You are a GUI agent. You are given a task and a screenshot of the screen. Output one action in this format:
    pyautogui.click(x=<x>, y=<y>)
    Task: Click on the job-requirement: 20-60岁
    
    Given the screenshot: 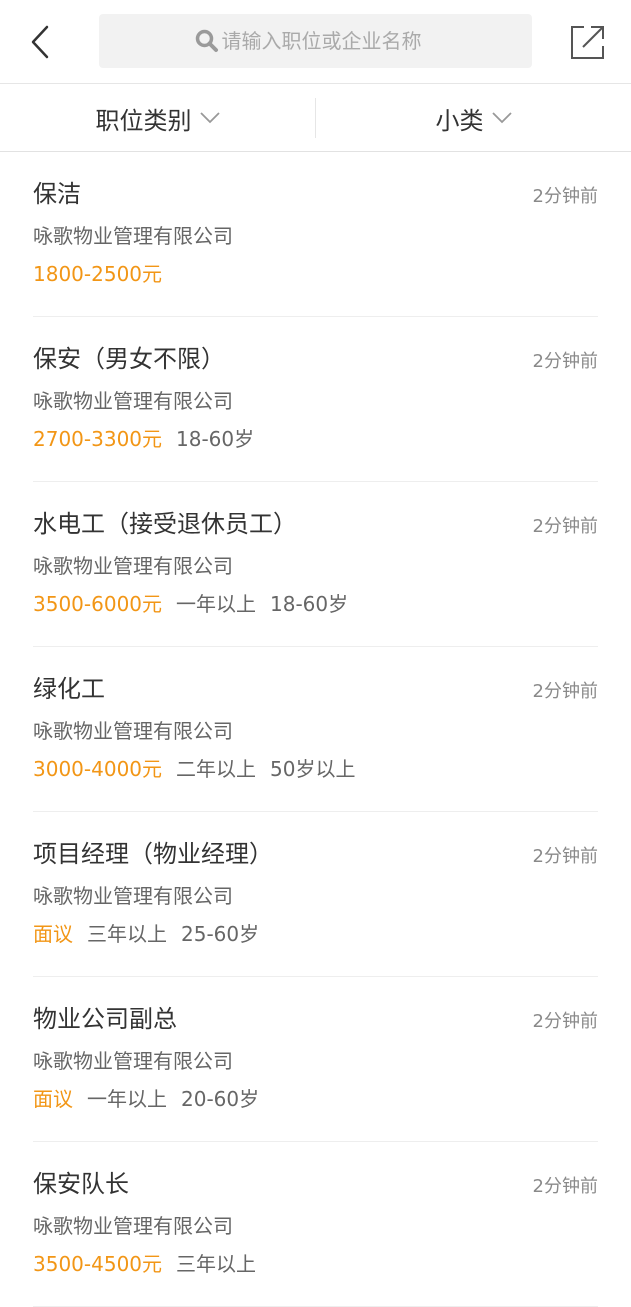 What is the action you would take?
    pyautogui.click(x=220, y=1099)
    